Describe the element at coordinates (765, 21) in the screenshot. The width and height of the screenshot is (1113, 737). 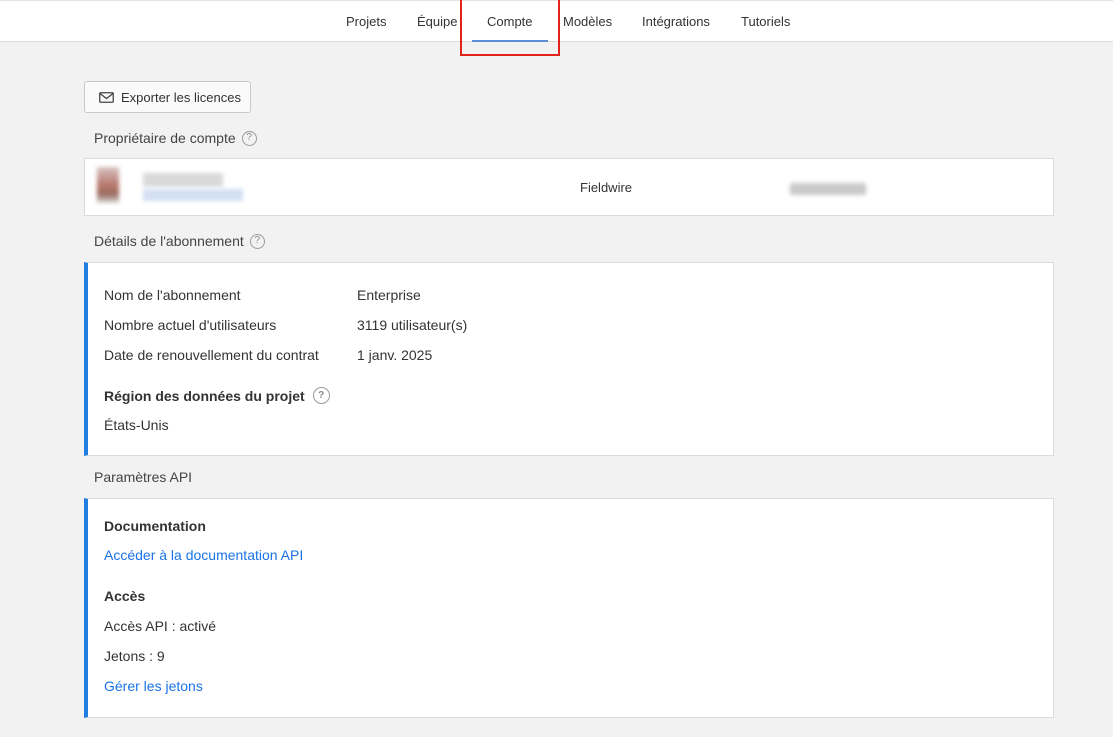
I see `tab-tutoriels: Tutoriels` at that location.